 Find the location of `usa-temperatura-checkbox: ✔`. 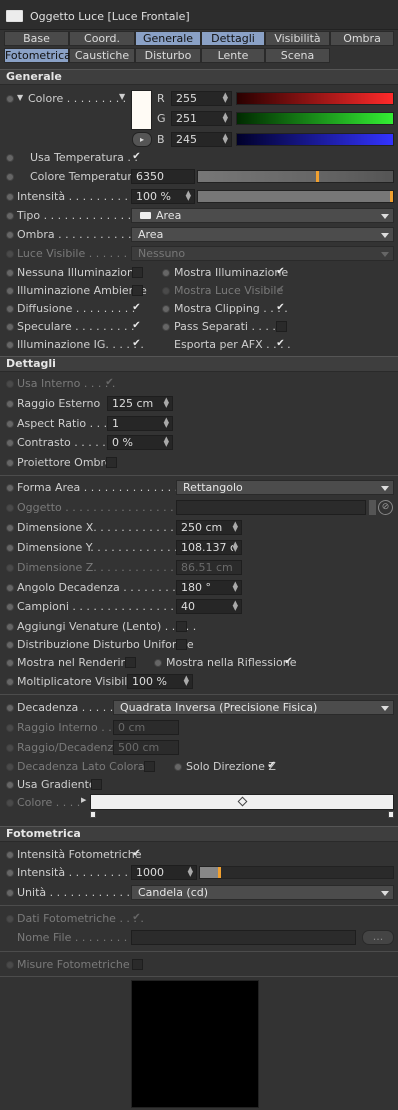

usa-temperatura-checkbox: ✔ is located at coordinates (136, 157).